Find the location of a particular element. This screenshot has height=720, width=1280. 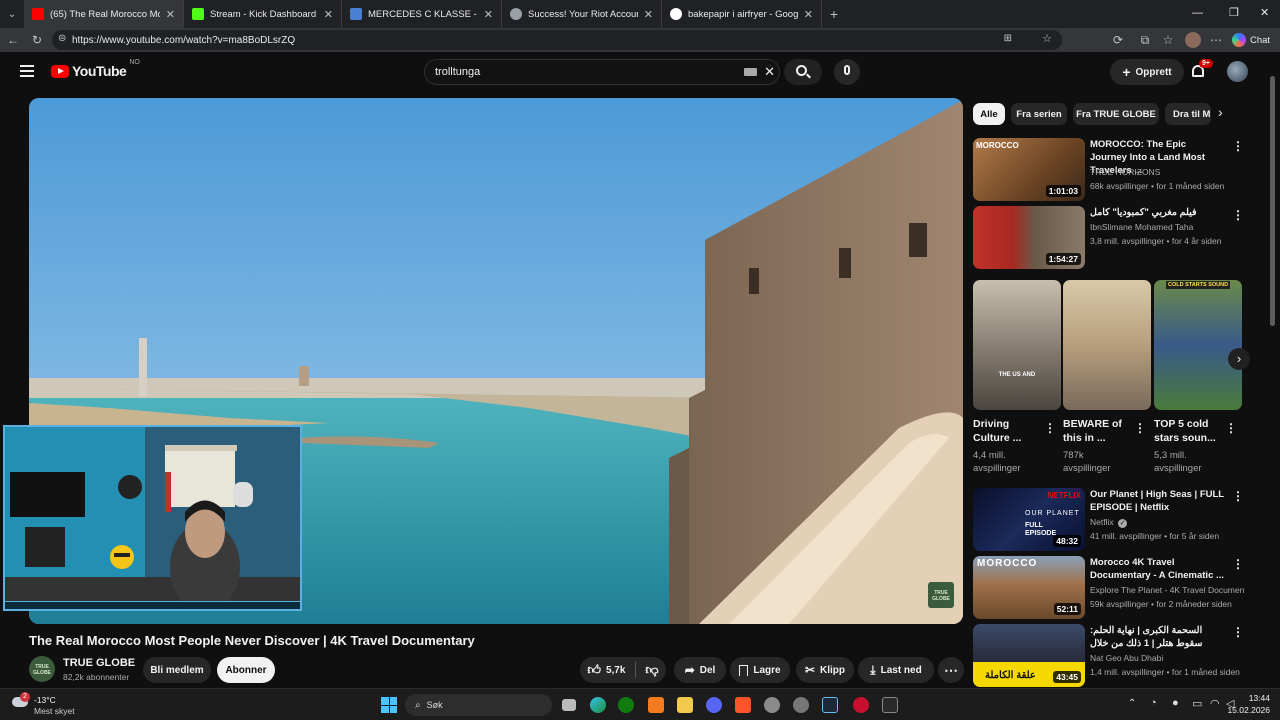

account-avatar is located at coordinates (1237, 71).